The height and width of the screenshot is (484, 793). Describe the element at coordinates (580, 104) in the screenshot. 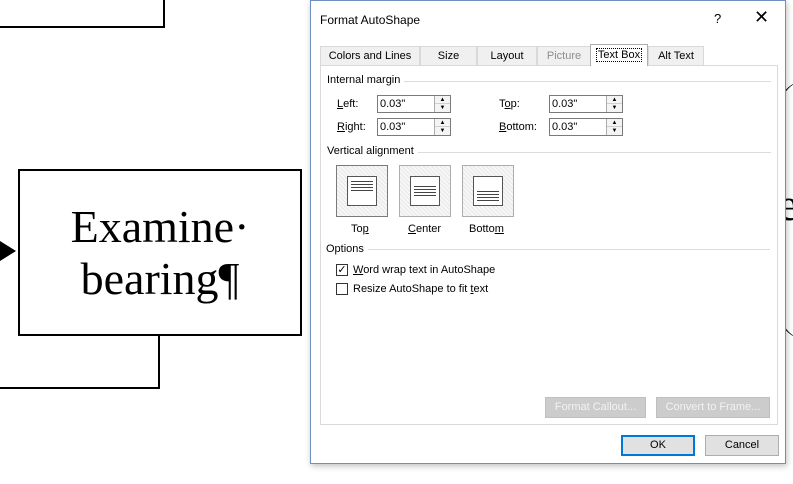

I see `top-margin-input` at that location.